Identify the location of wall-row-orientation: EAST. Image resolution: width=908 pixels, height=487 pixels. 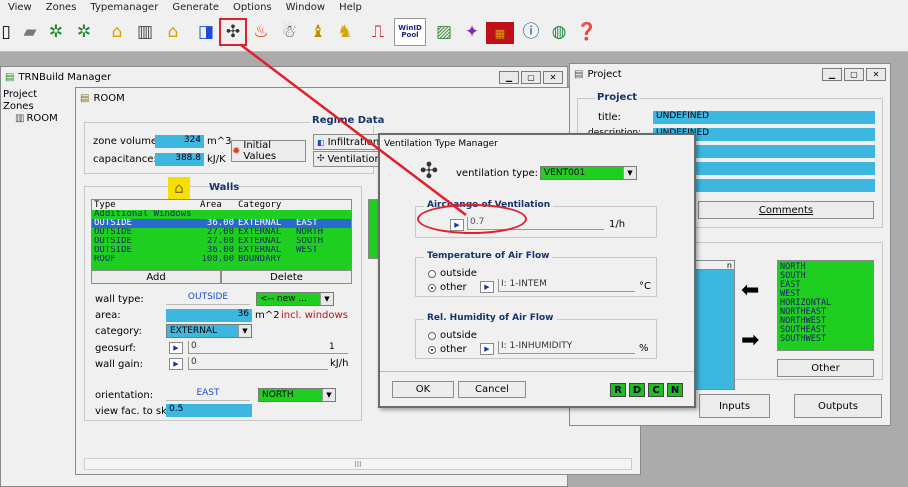
(307, 223).